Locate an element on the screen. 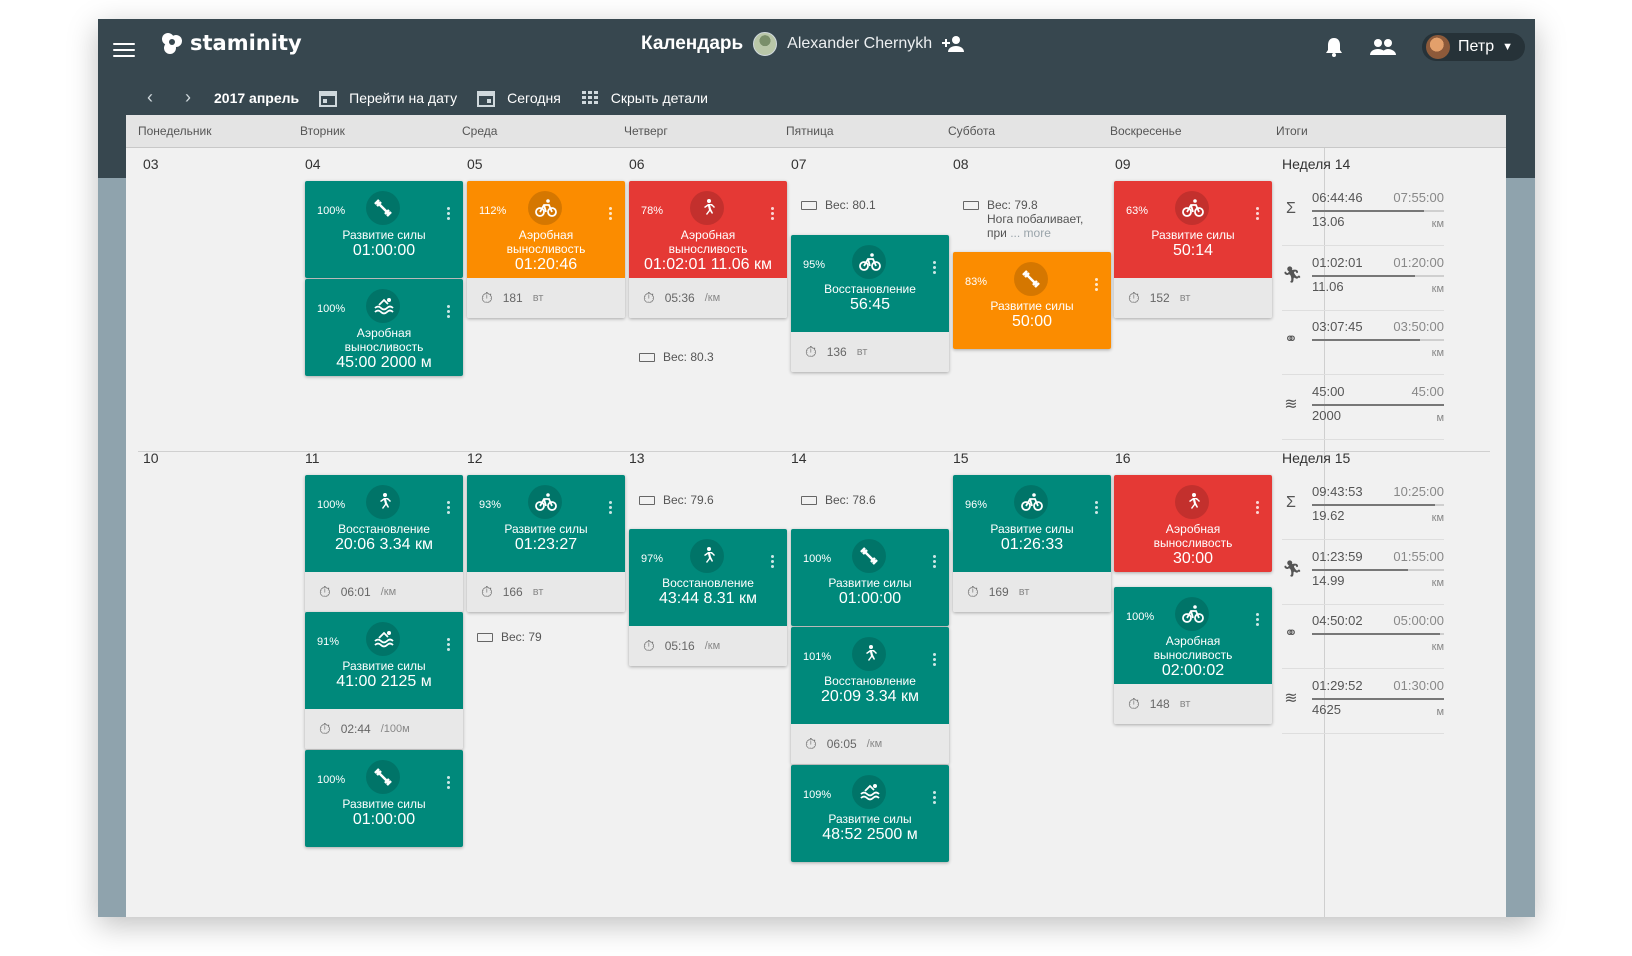 This screenshot has height=956, width=1632. day-number: 12 is located at coordinates (475, 458).